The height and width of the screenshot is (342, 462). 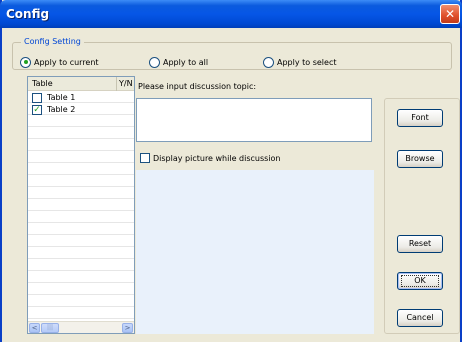 I want to click on close-icon: ✕, so click(x=450, y=14).